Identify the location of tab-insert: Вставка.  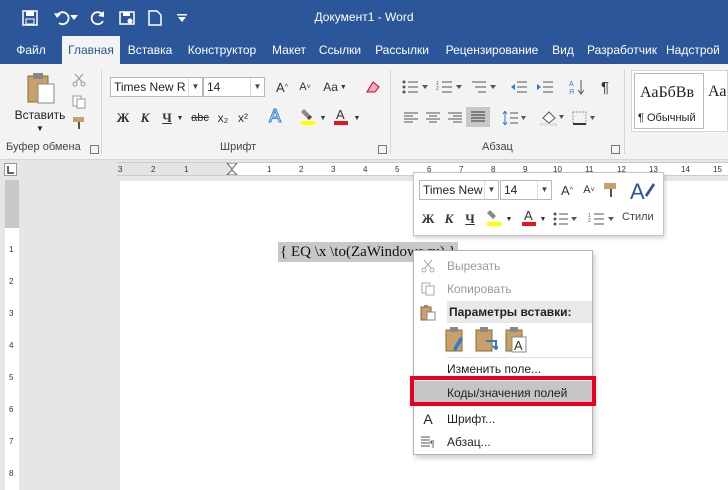
(150, 50).